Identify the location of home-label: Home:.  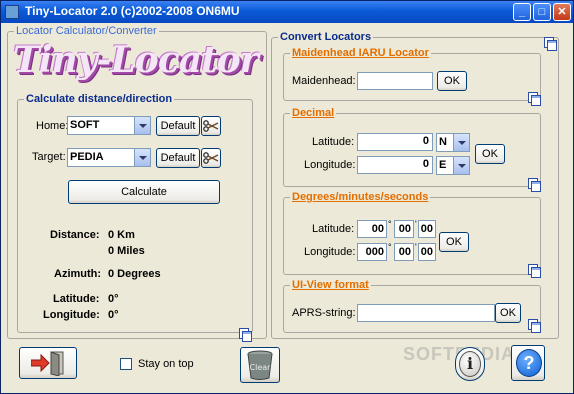
(52, 126).